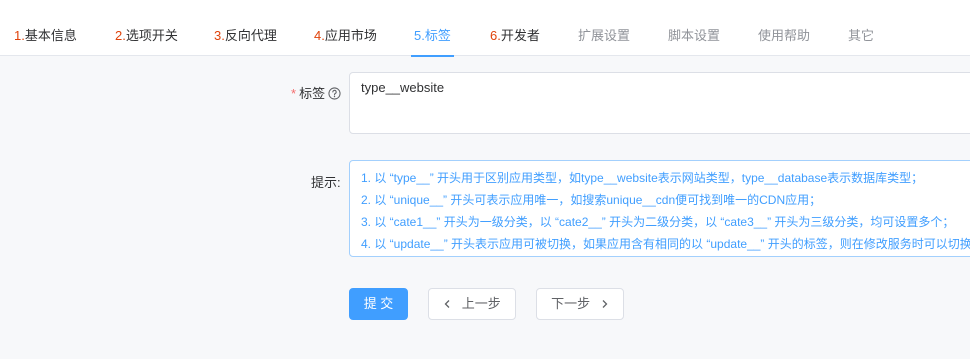  What do you see at coordinates (334, 95) in the screenshot?
I see `question-circle-icon` at bounding box center [334, 95].